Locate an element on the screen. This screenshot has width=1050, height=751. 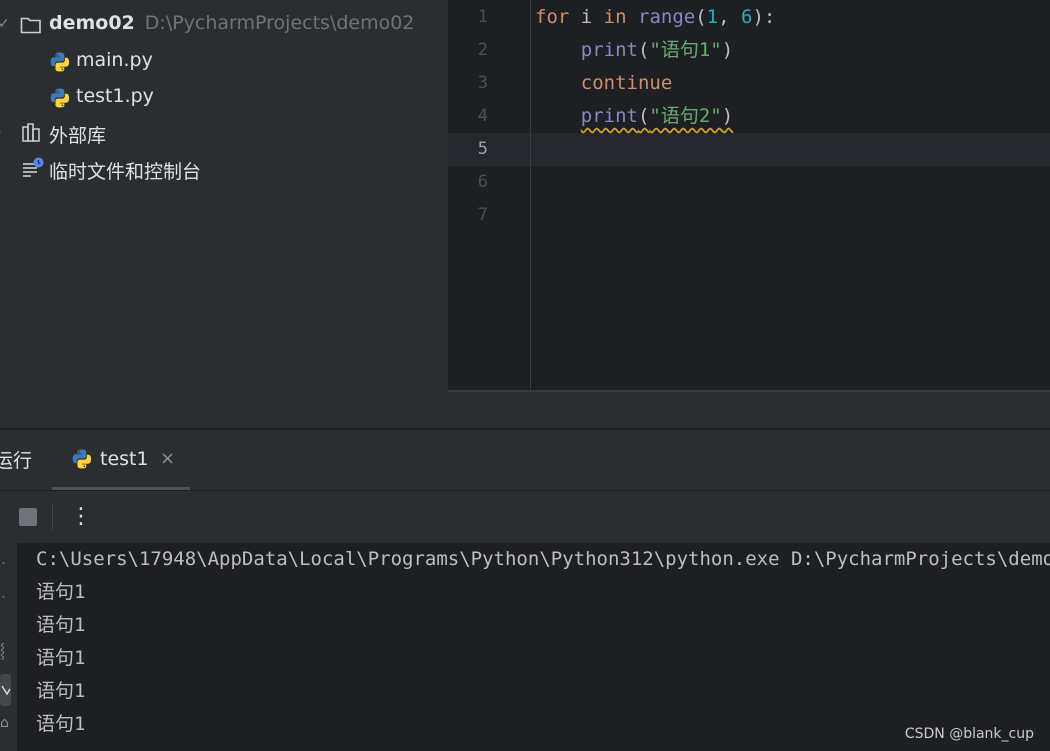
line-number-gutter: 1 2 3 4 5 6 7 is located at coordinates (489, 195).